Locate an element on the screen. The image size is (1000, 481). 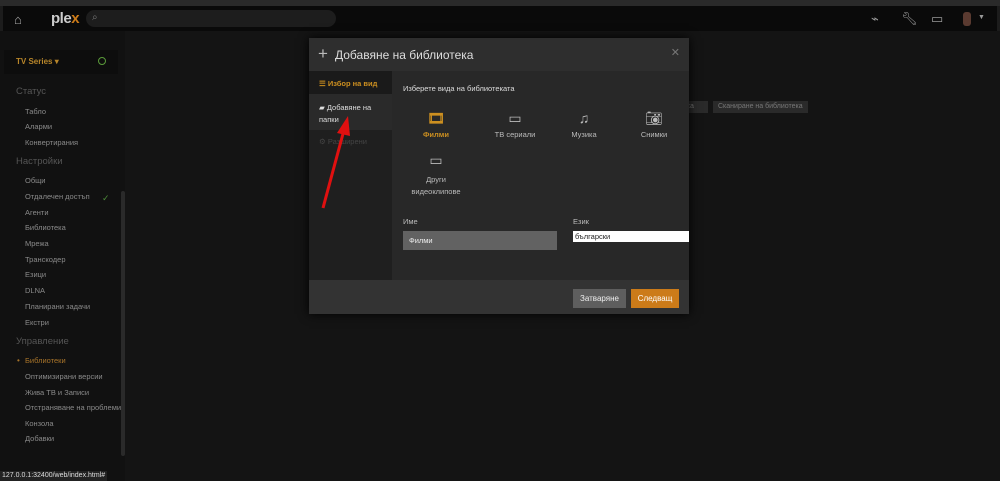
avatar is located at coordinates (967, 19).